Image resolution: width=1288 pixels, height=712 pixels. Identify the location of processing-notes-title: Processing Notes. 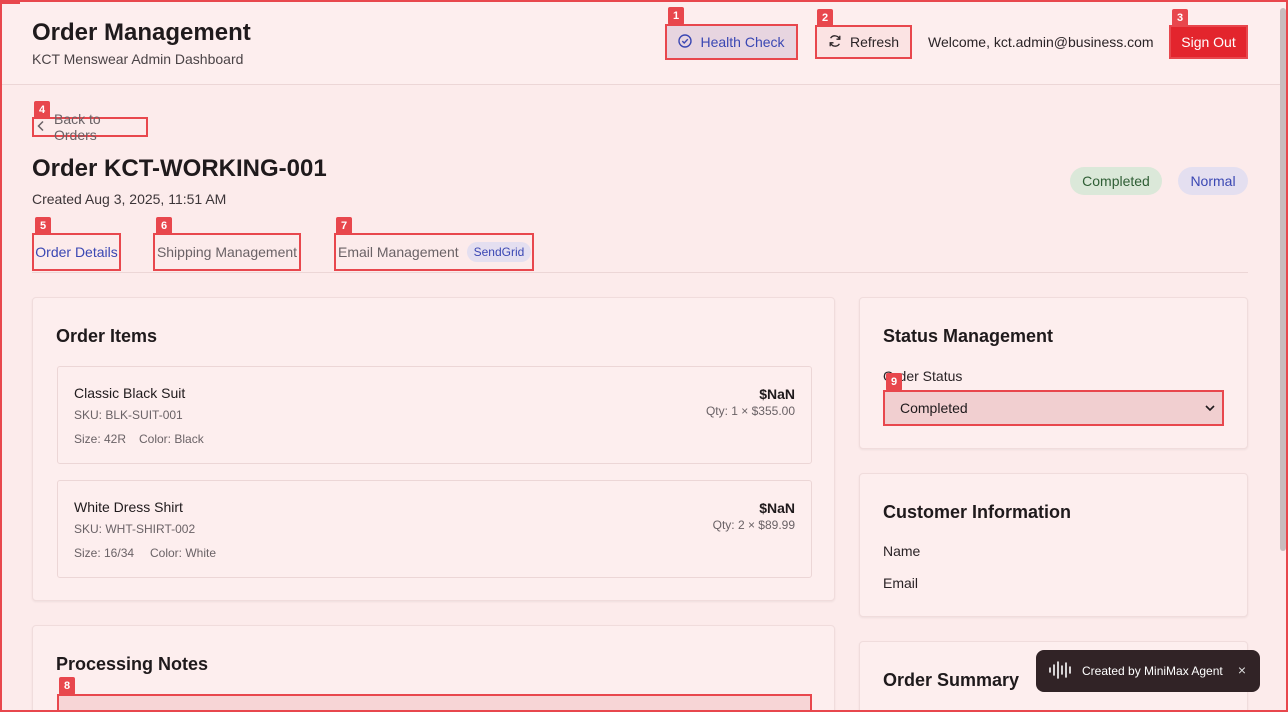
(132, 664).